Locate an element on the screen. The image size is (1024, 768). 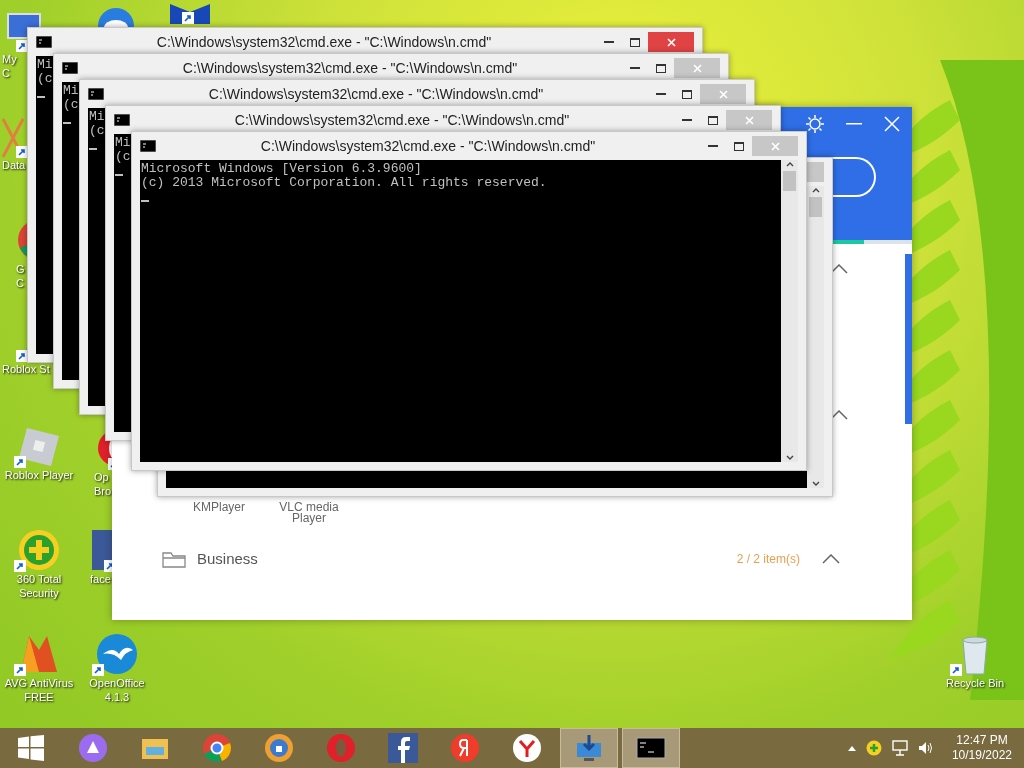
network-icon is located at coordinates (899, 748).